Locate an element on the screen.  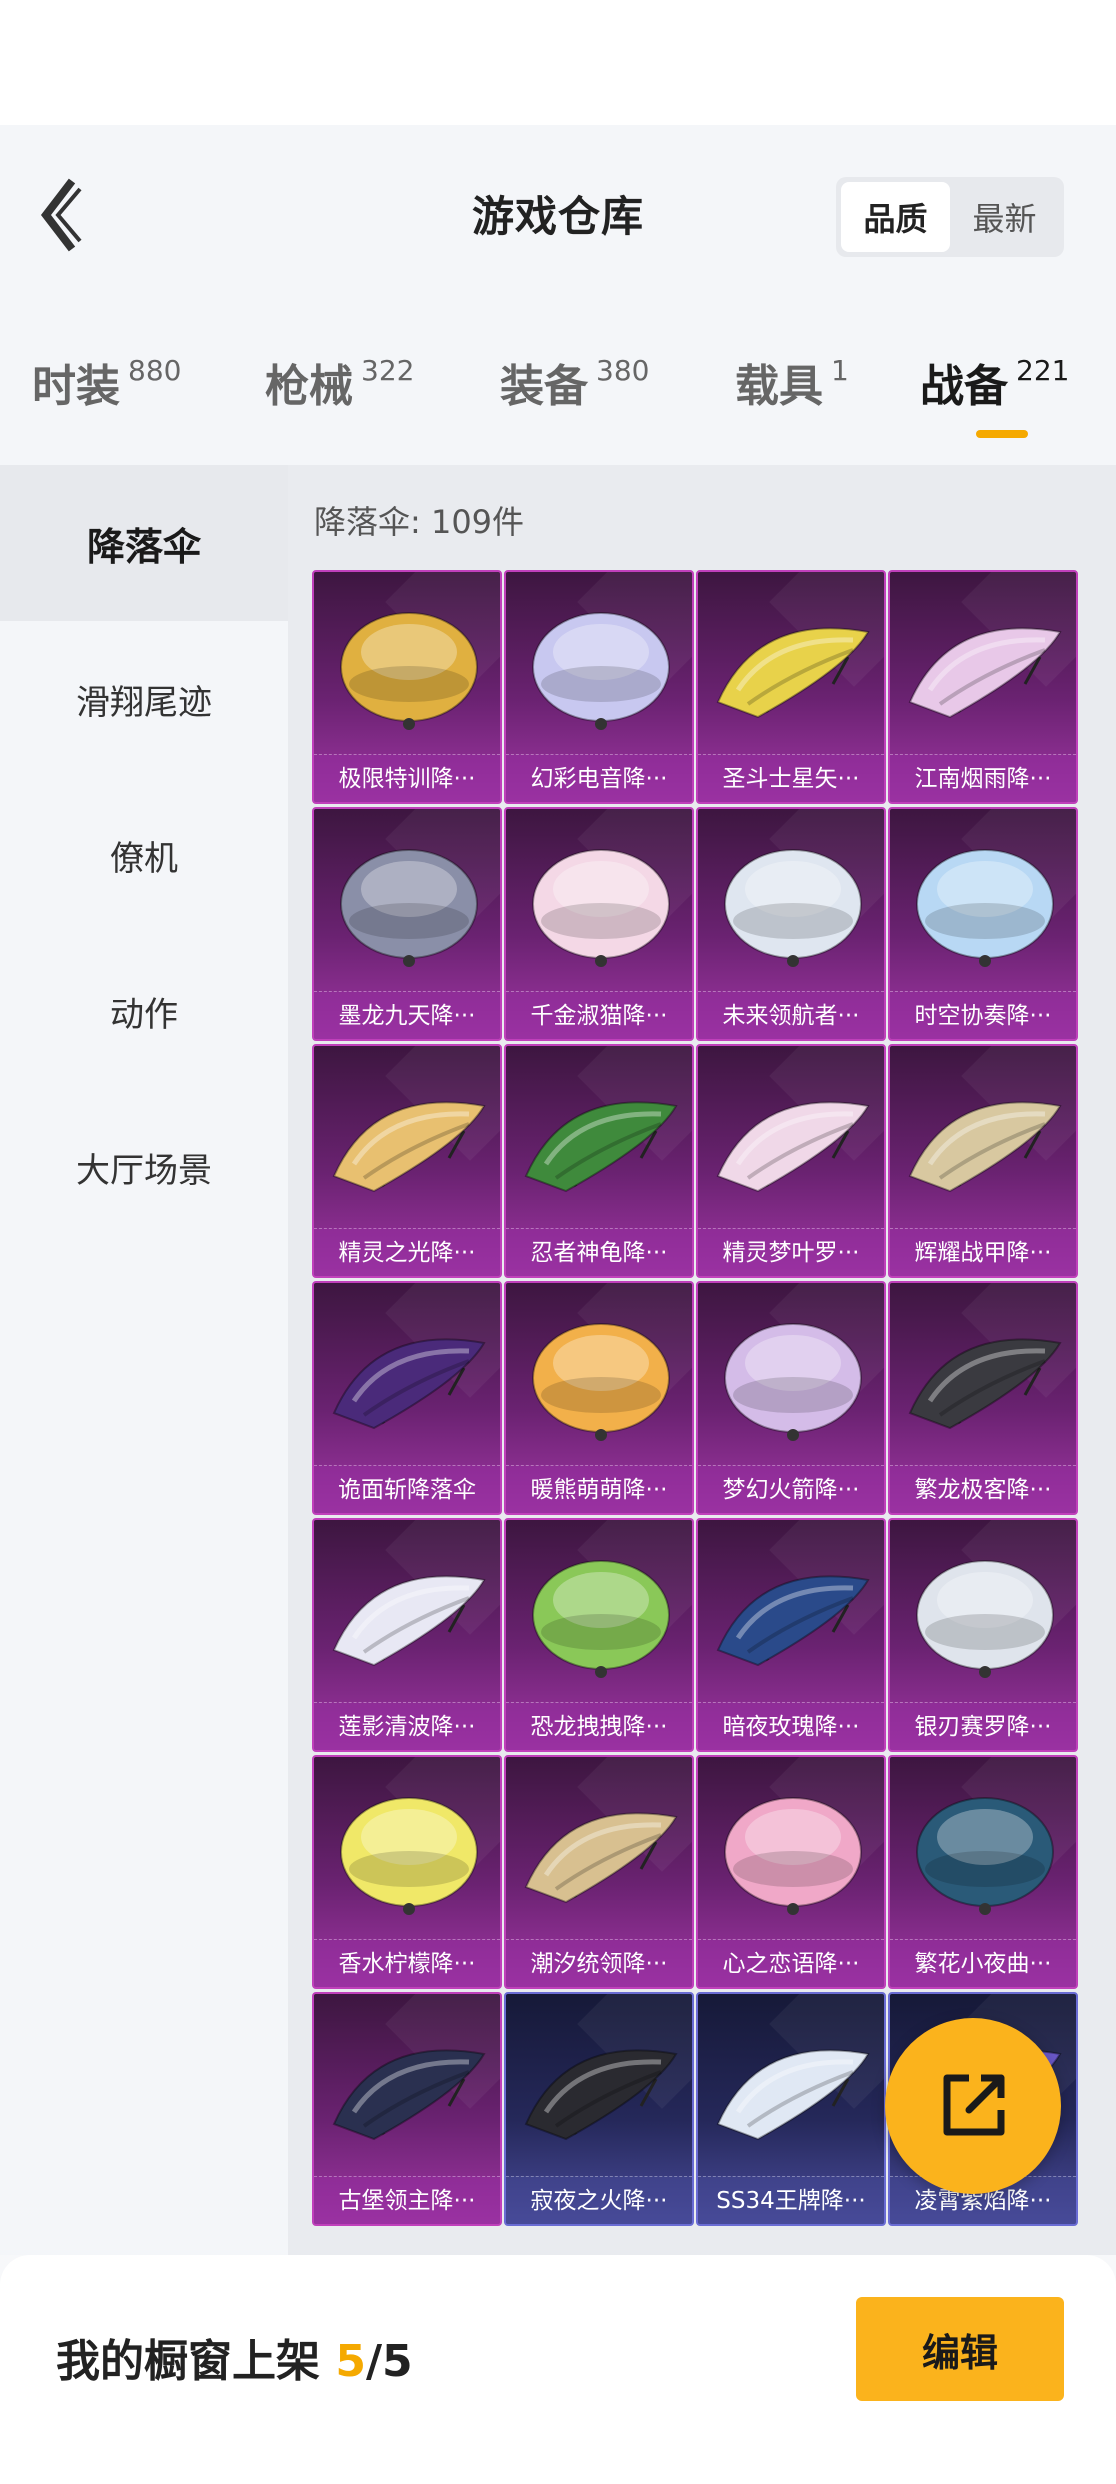
item-card: 墨龙九天降··· is located at coordinates (407, 924).